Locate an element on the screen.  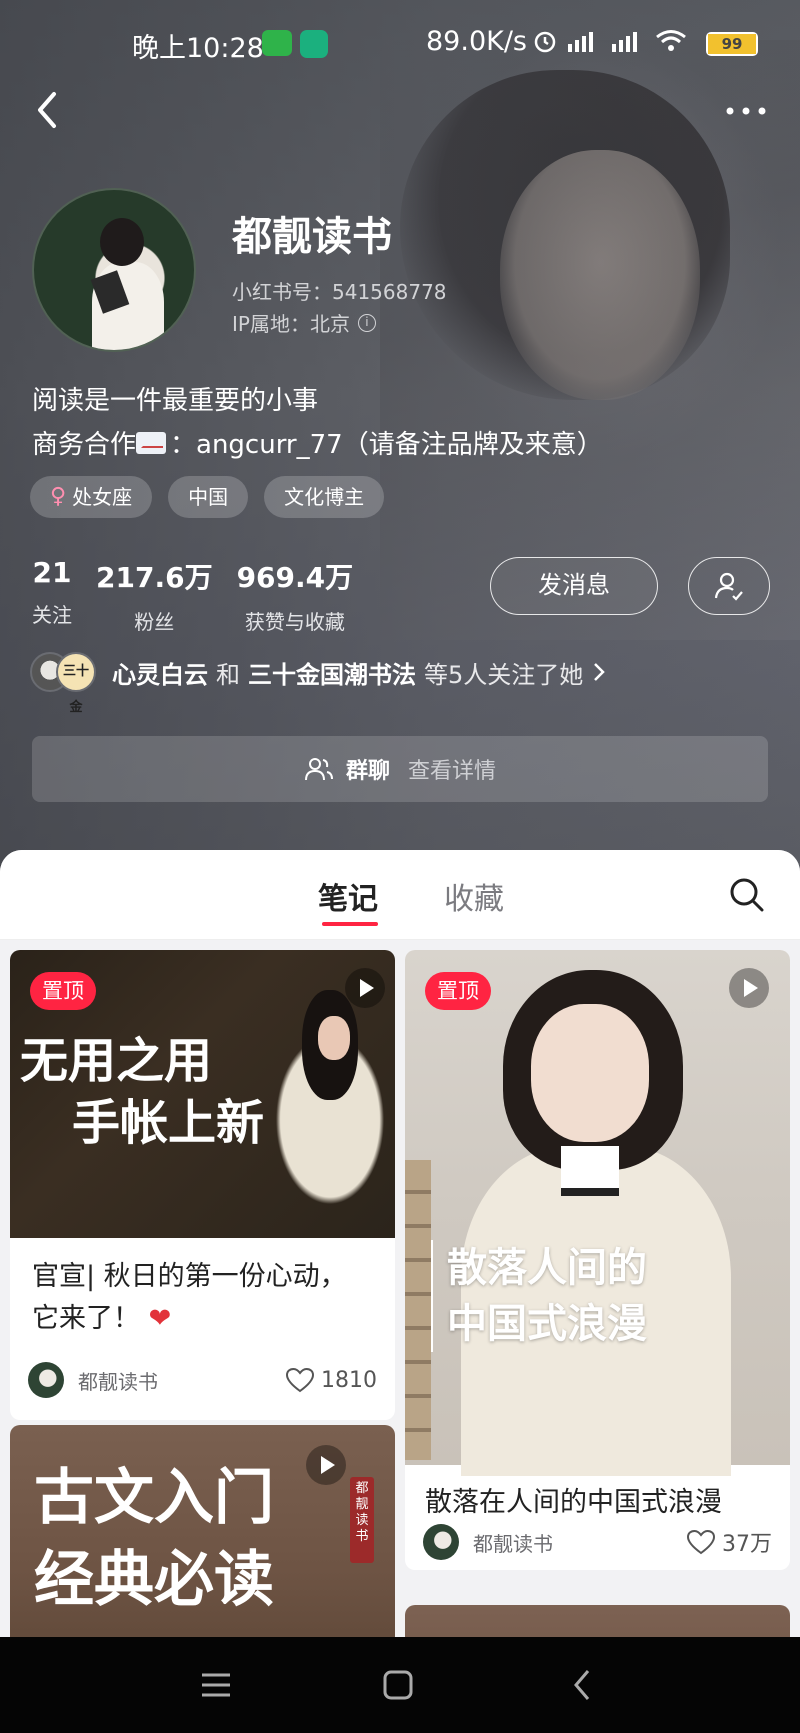
red-id: 小红书号：541568778 is located at coordinates (339, 292).